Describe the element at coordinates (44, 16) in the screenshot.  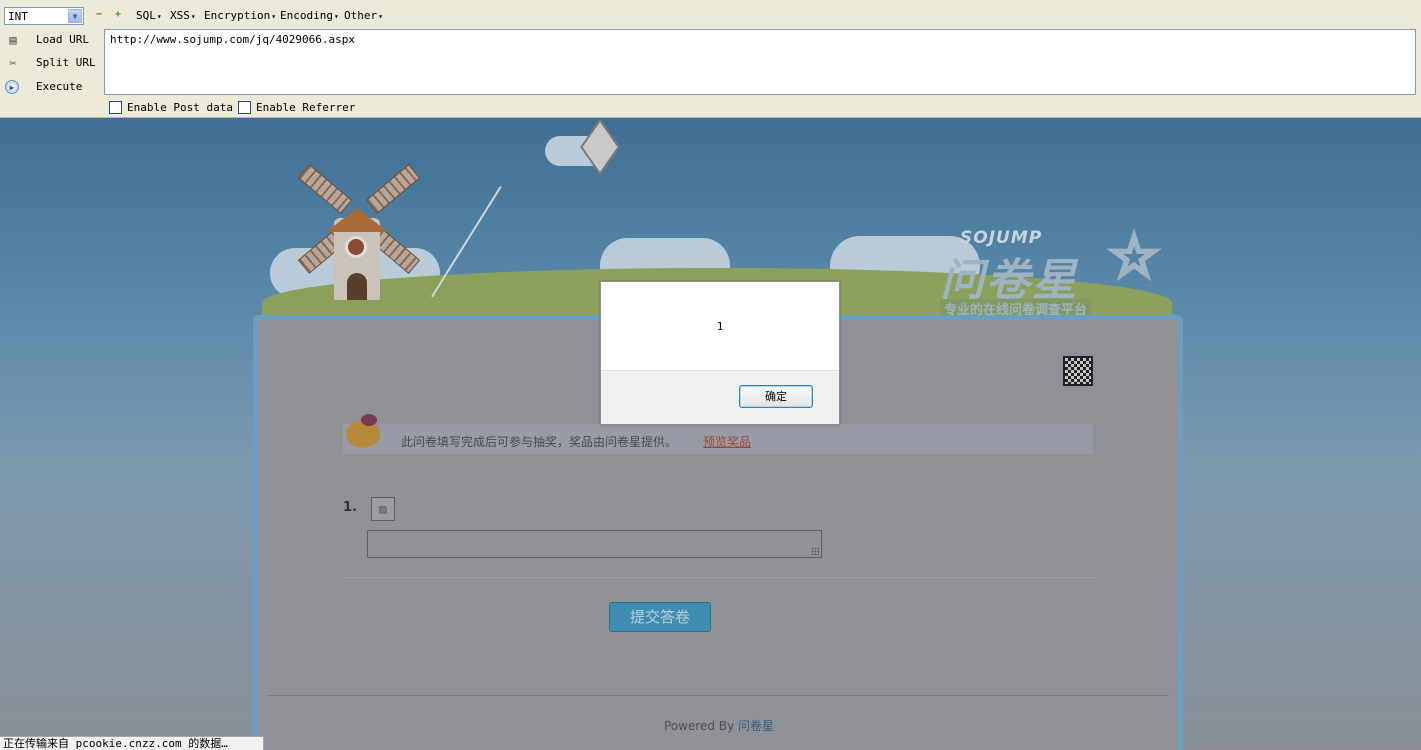
I see `type-select: INT ▼` at that location.